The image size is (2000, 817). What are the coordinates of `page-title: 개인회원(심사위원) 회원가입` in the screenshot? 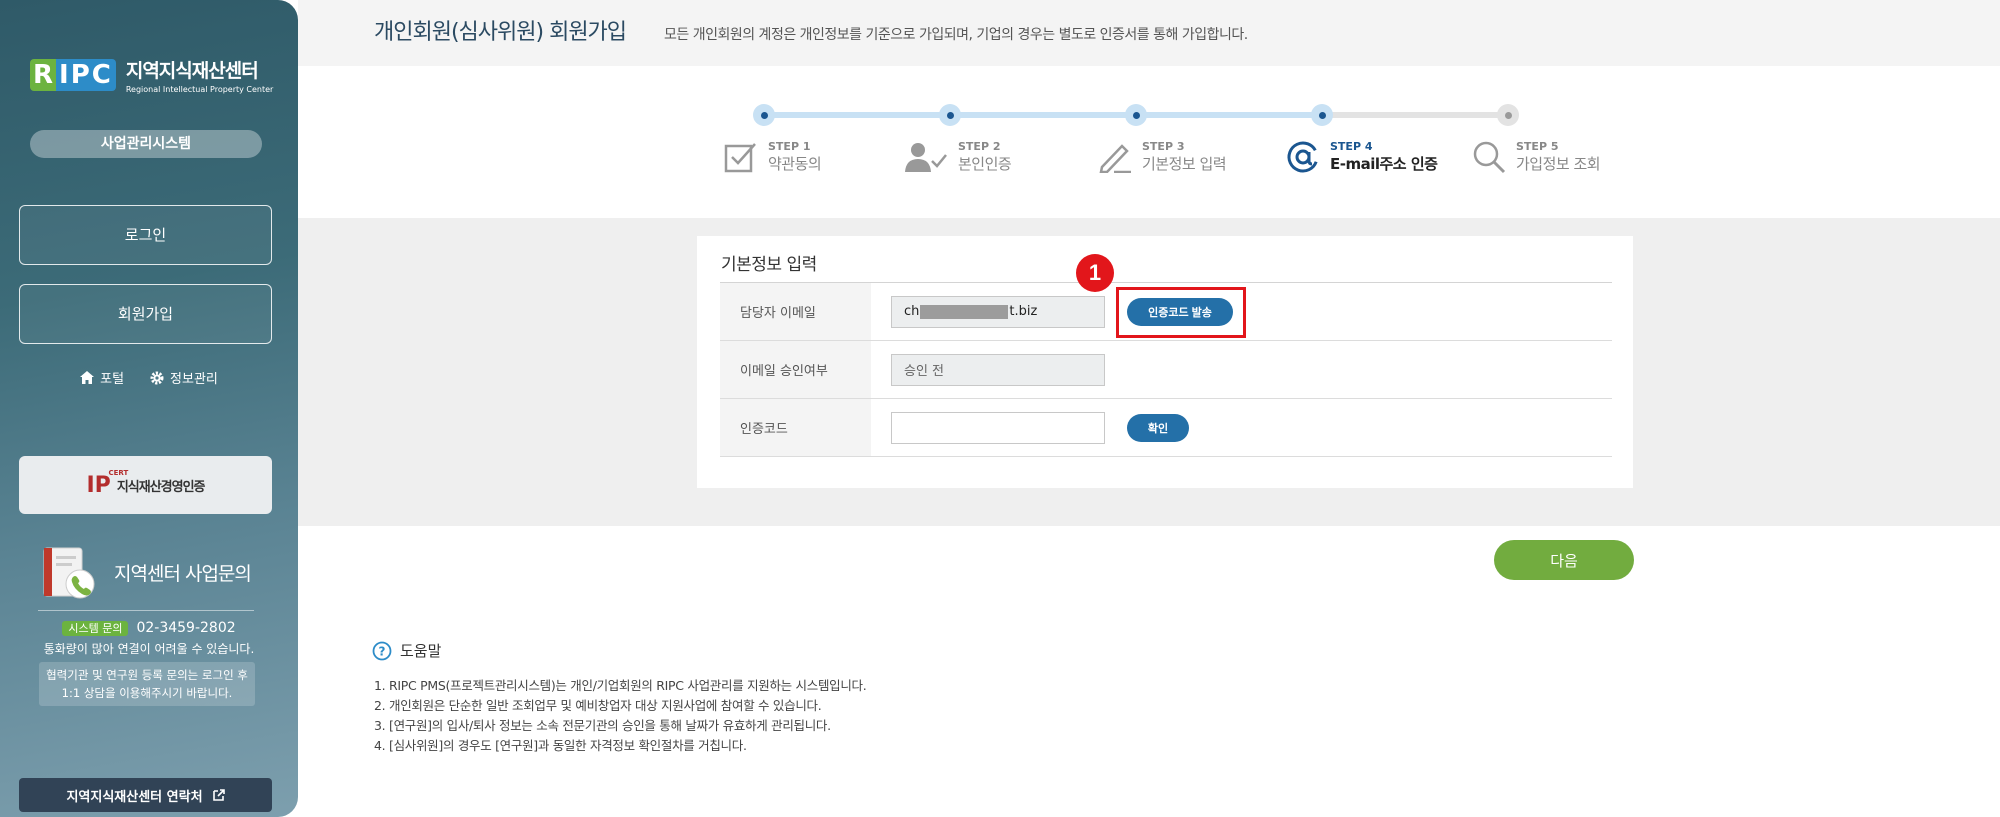 It's located at (500, 32).